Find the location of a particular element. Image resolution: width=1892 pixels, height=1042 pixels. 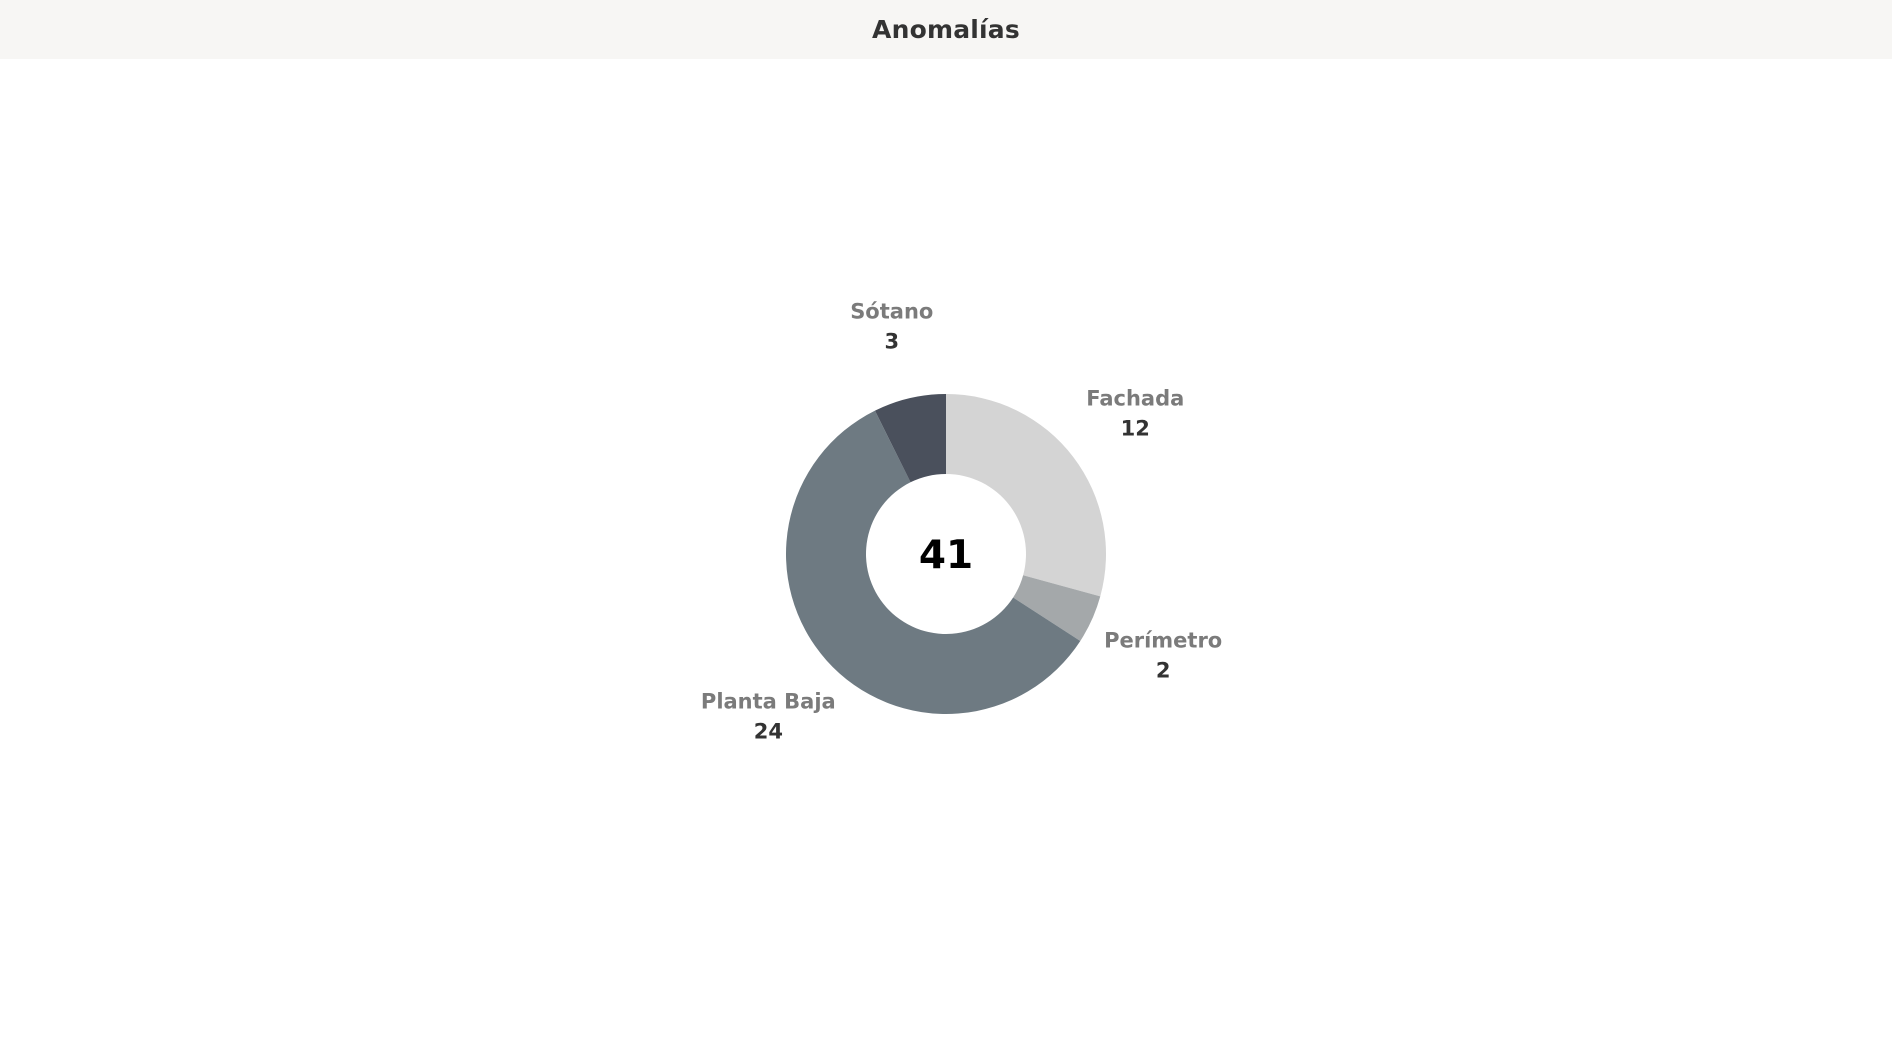

slice-label-perimetro: Perímetro is located at coordinates (1163, 640).